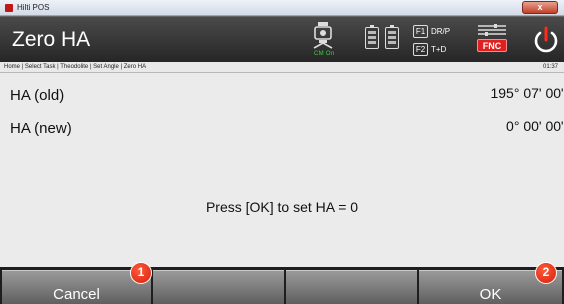 Image resolution: width=564 pixels, height=304 pixels. Describe the element at coordinates (439, 49) in the screenshot. I see `fkey-f2-label: T+D` at that location.